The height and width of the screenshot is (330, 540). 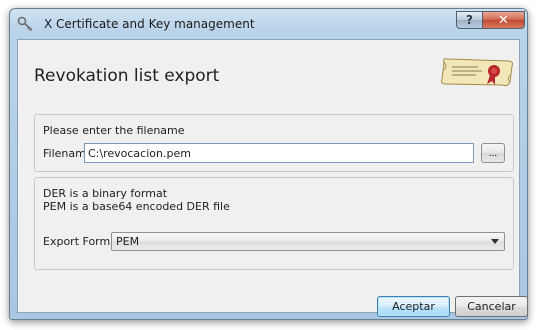 What do you see at coordinates (495, 241) in the screenshot?
I see `chevron-down-icon` at bounding box center [495, 241].